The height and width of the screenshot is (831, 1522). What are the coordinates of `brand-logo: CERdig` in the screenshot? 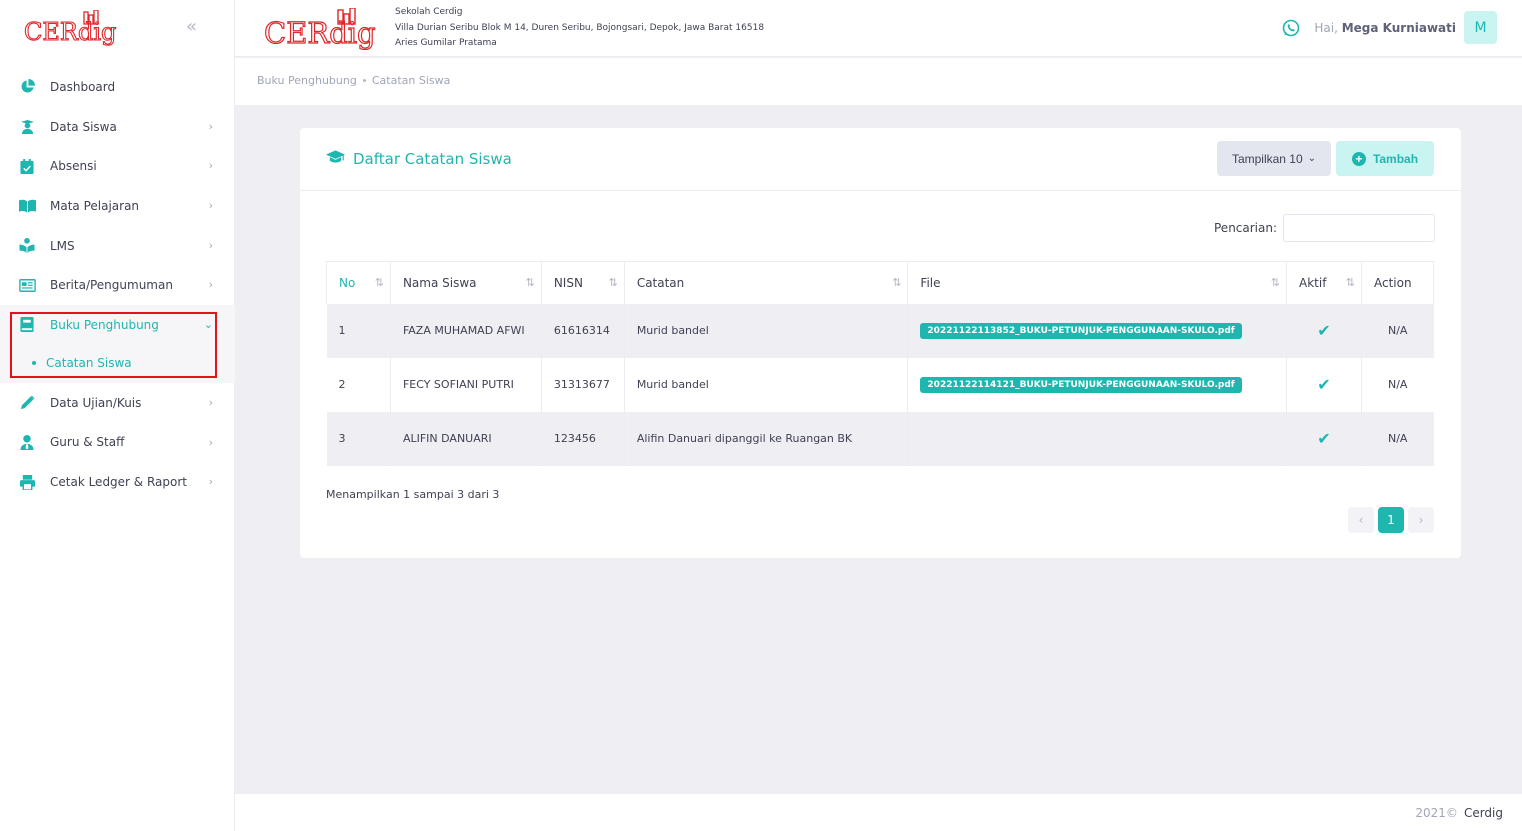 It's located at (72, 29).